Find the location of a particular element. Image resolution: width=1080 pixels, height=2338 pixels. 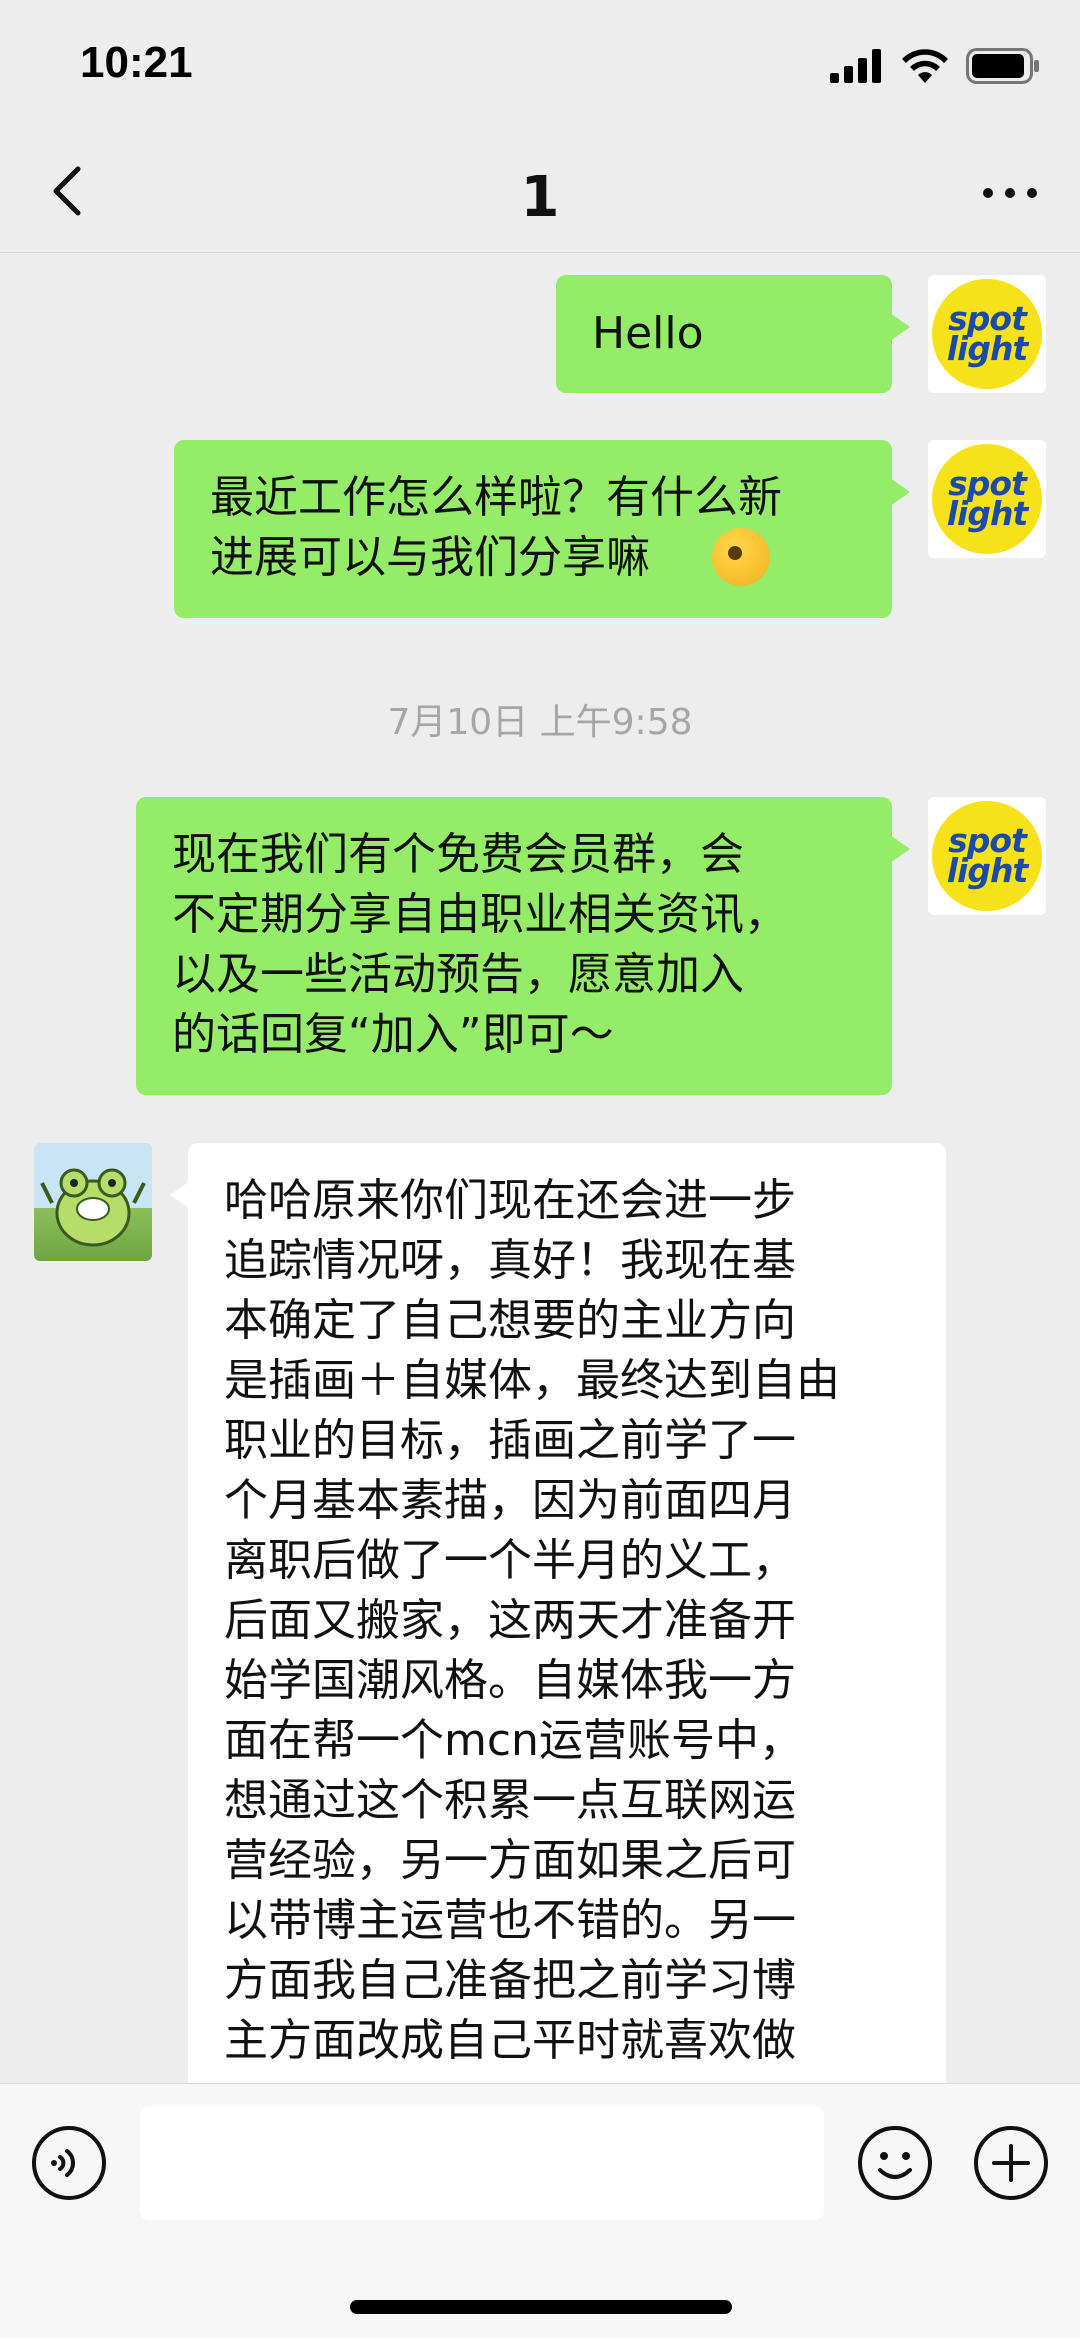

voice-input-icon is located at coordinates (69, 2163).